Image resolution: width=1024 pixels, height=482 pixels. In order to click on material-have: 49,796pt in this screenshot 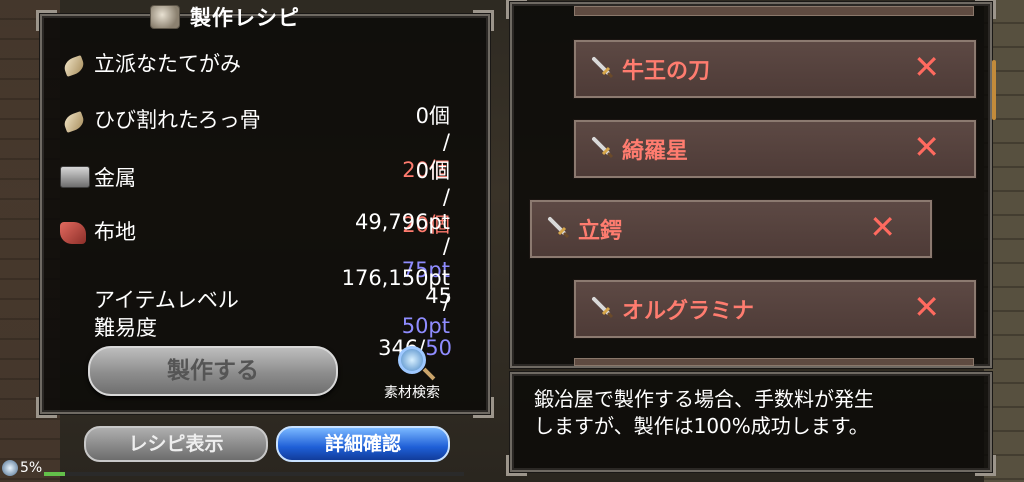, I will do `click(402, 222)`.